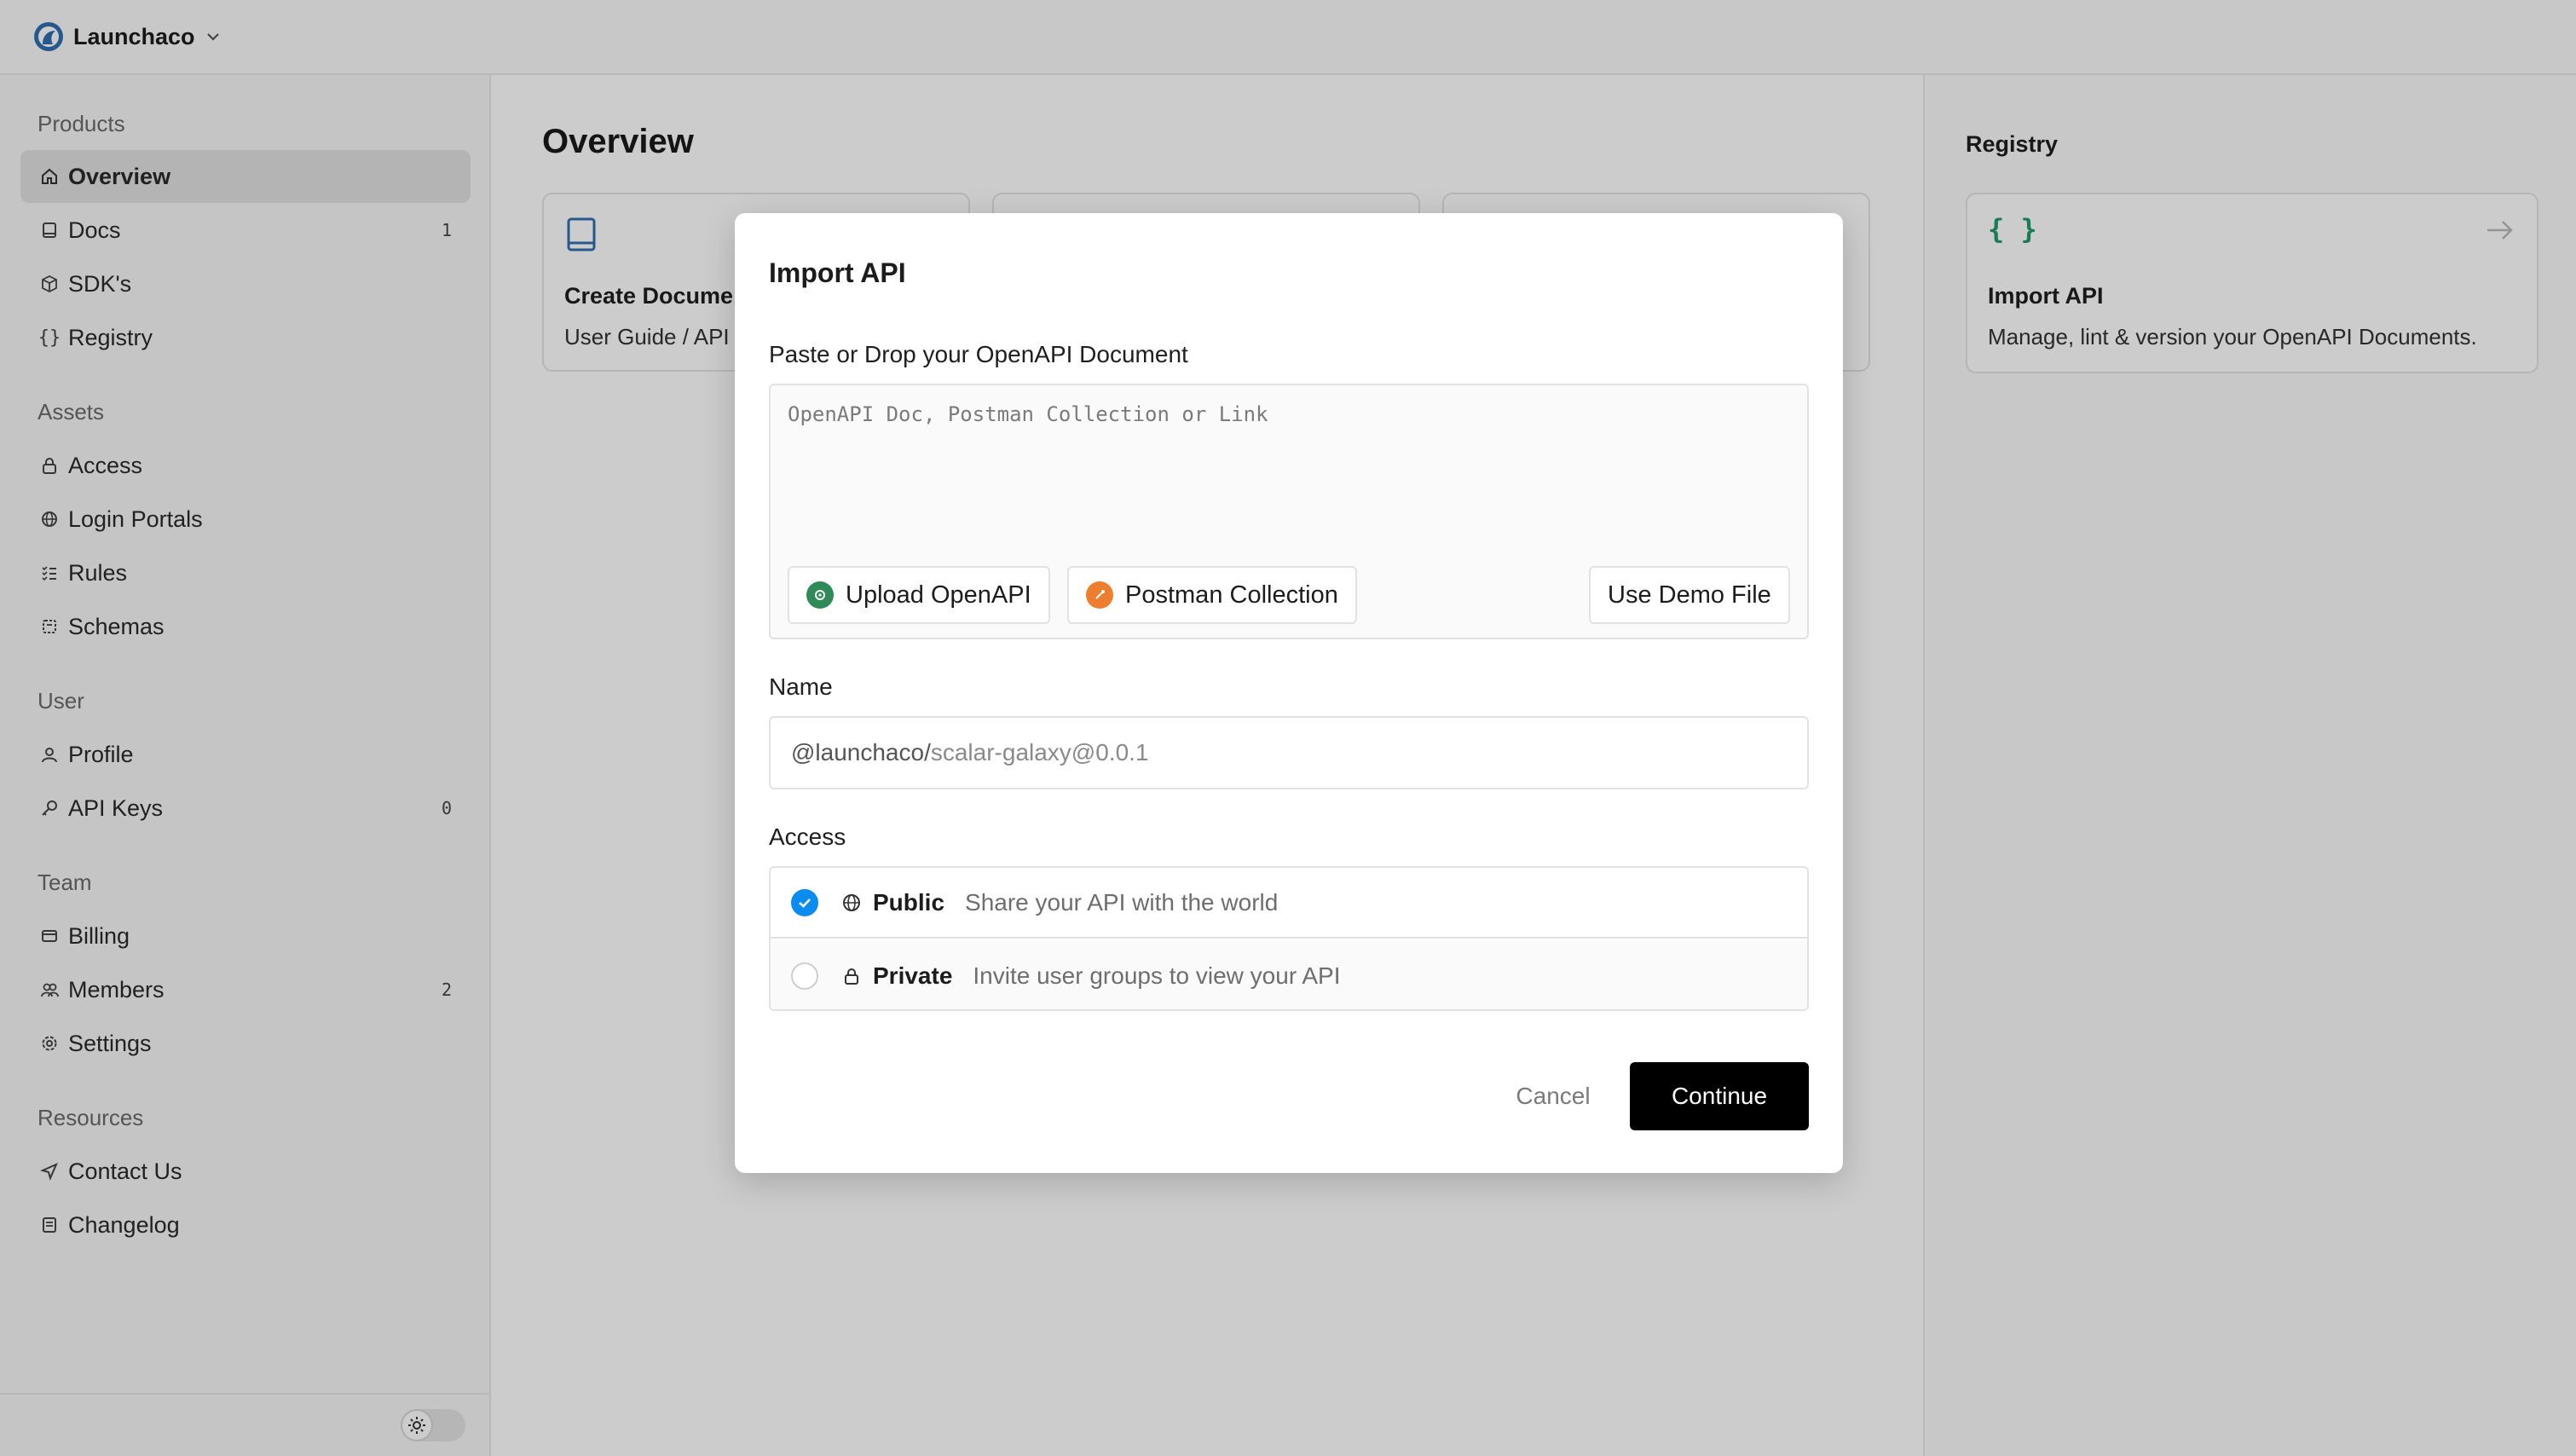 This screenshot has height=1456, width=2576. Describe the element at coordinates (913, 975) in the screenshot. I see `access-option-label: Private` at that location.